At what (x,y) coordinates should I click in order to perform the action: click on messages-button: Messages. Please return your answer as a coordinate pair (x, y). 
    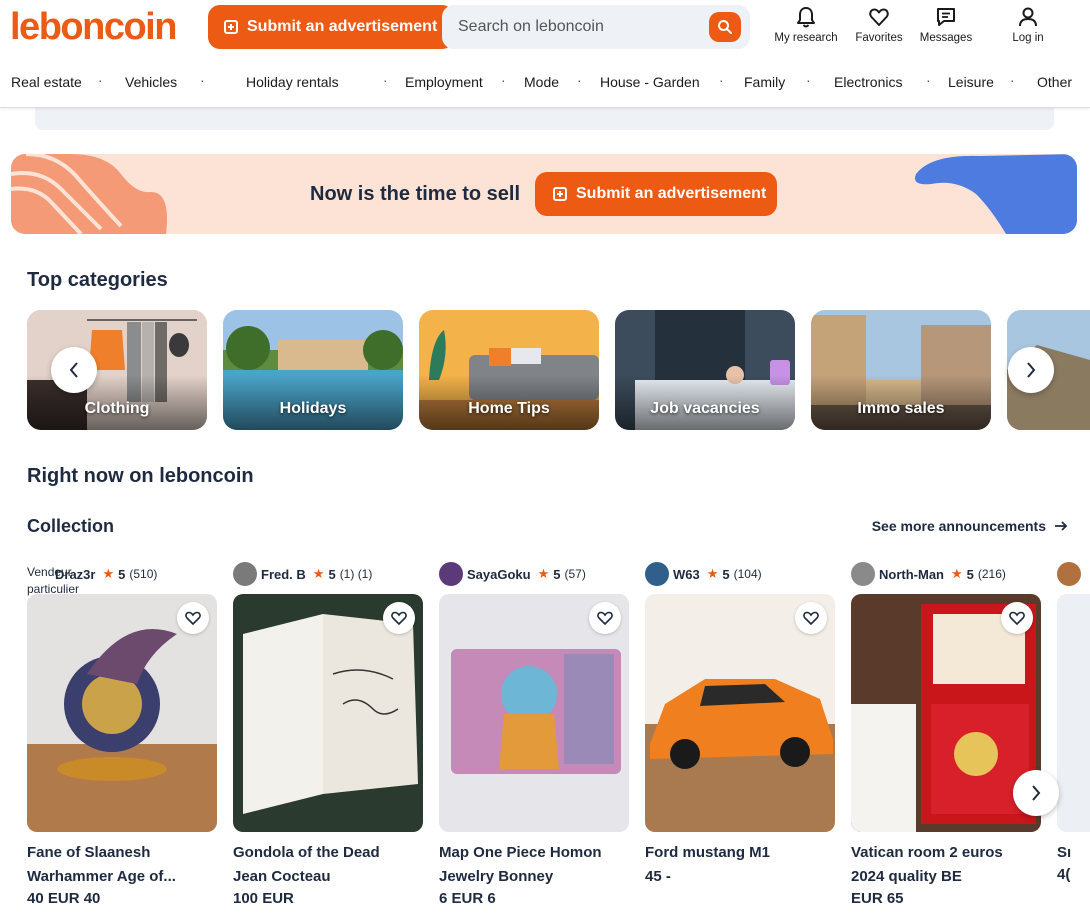
    Looking at the image, I should click on (946, 24).